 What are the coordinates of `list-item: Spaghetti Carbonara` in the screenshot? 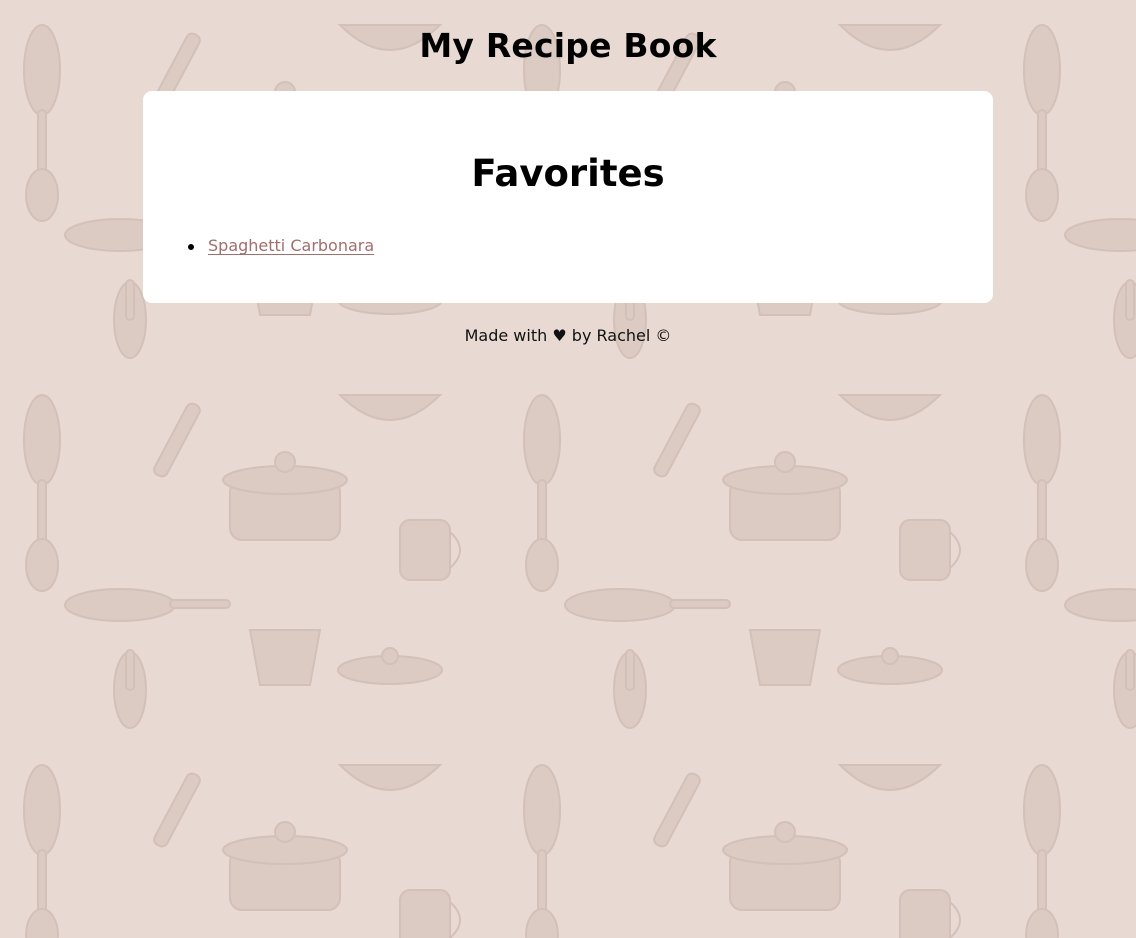 It's located at (280, 246).